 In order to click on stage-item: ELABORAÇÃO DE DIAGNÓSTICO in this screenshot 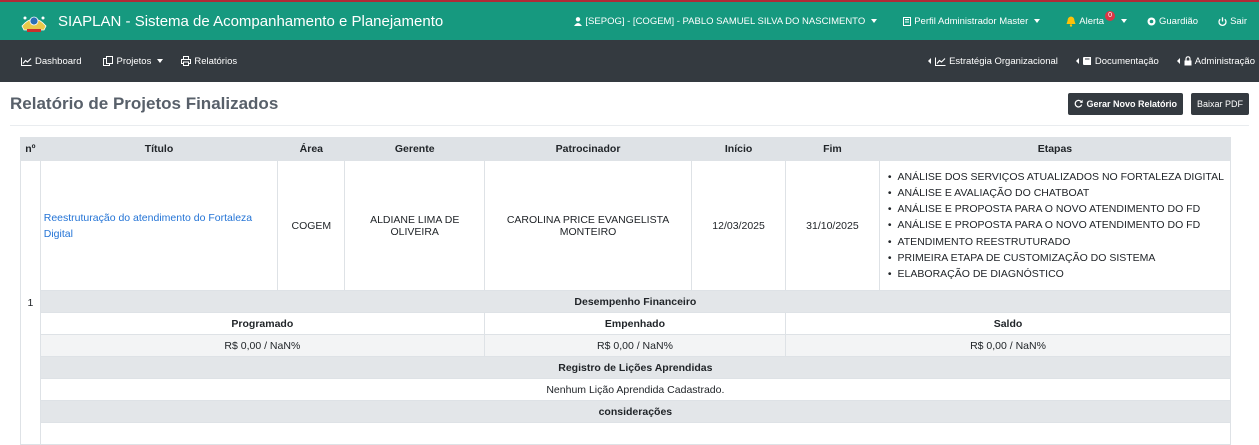, I will do `click(1056, 274)`.